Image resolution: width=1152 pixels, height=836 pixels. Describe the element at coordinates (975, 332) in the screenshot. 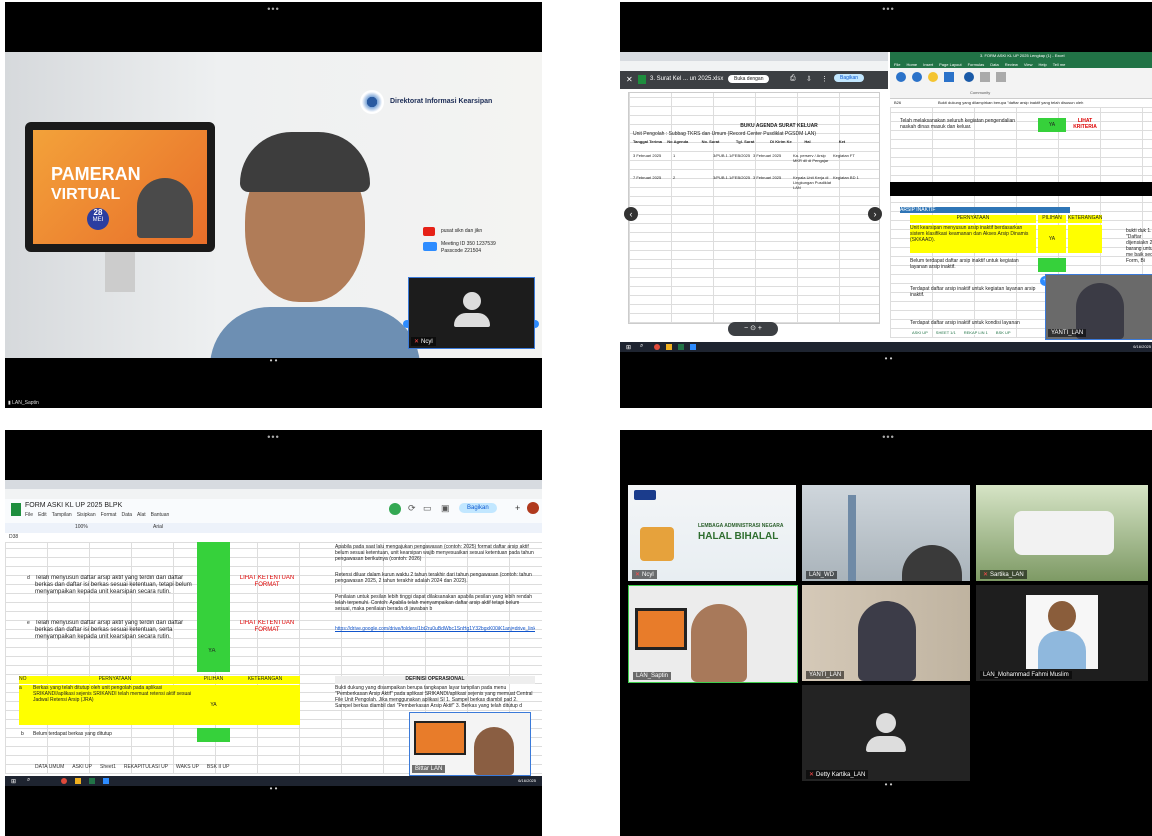

I see `sheet-tab: REKAP LIN 1` at that location.